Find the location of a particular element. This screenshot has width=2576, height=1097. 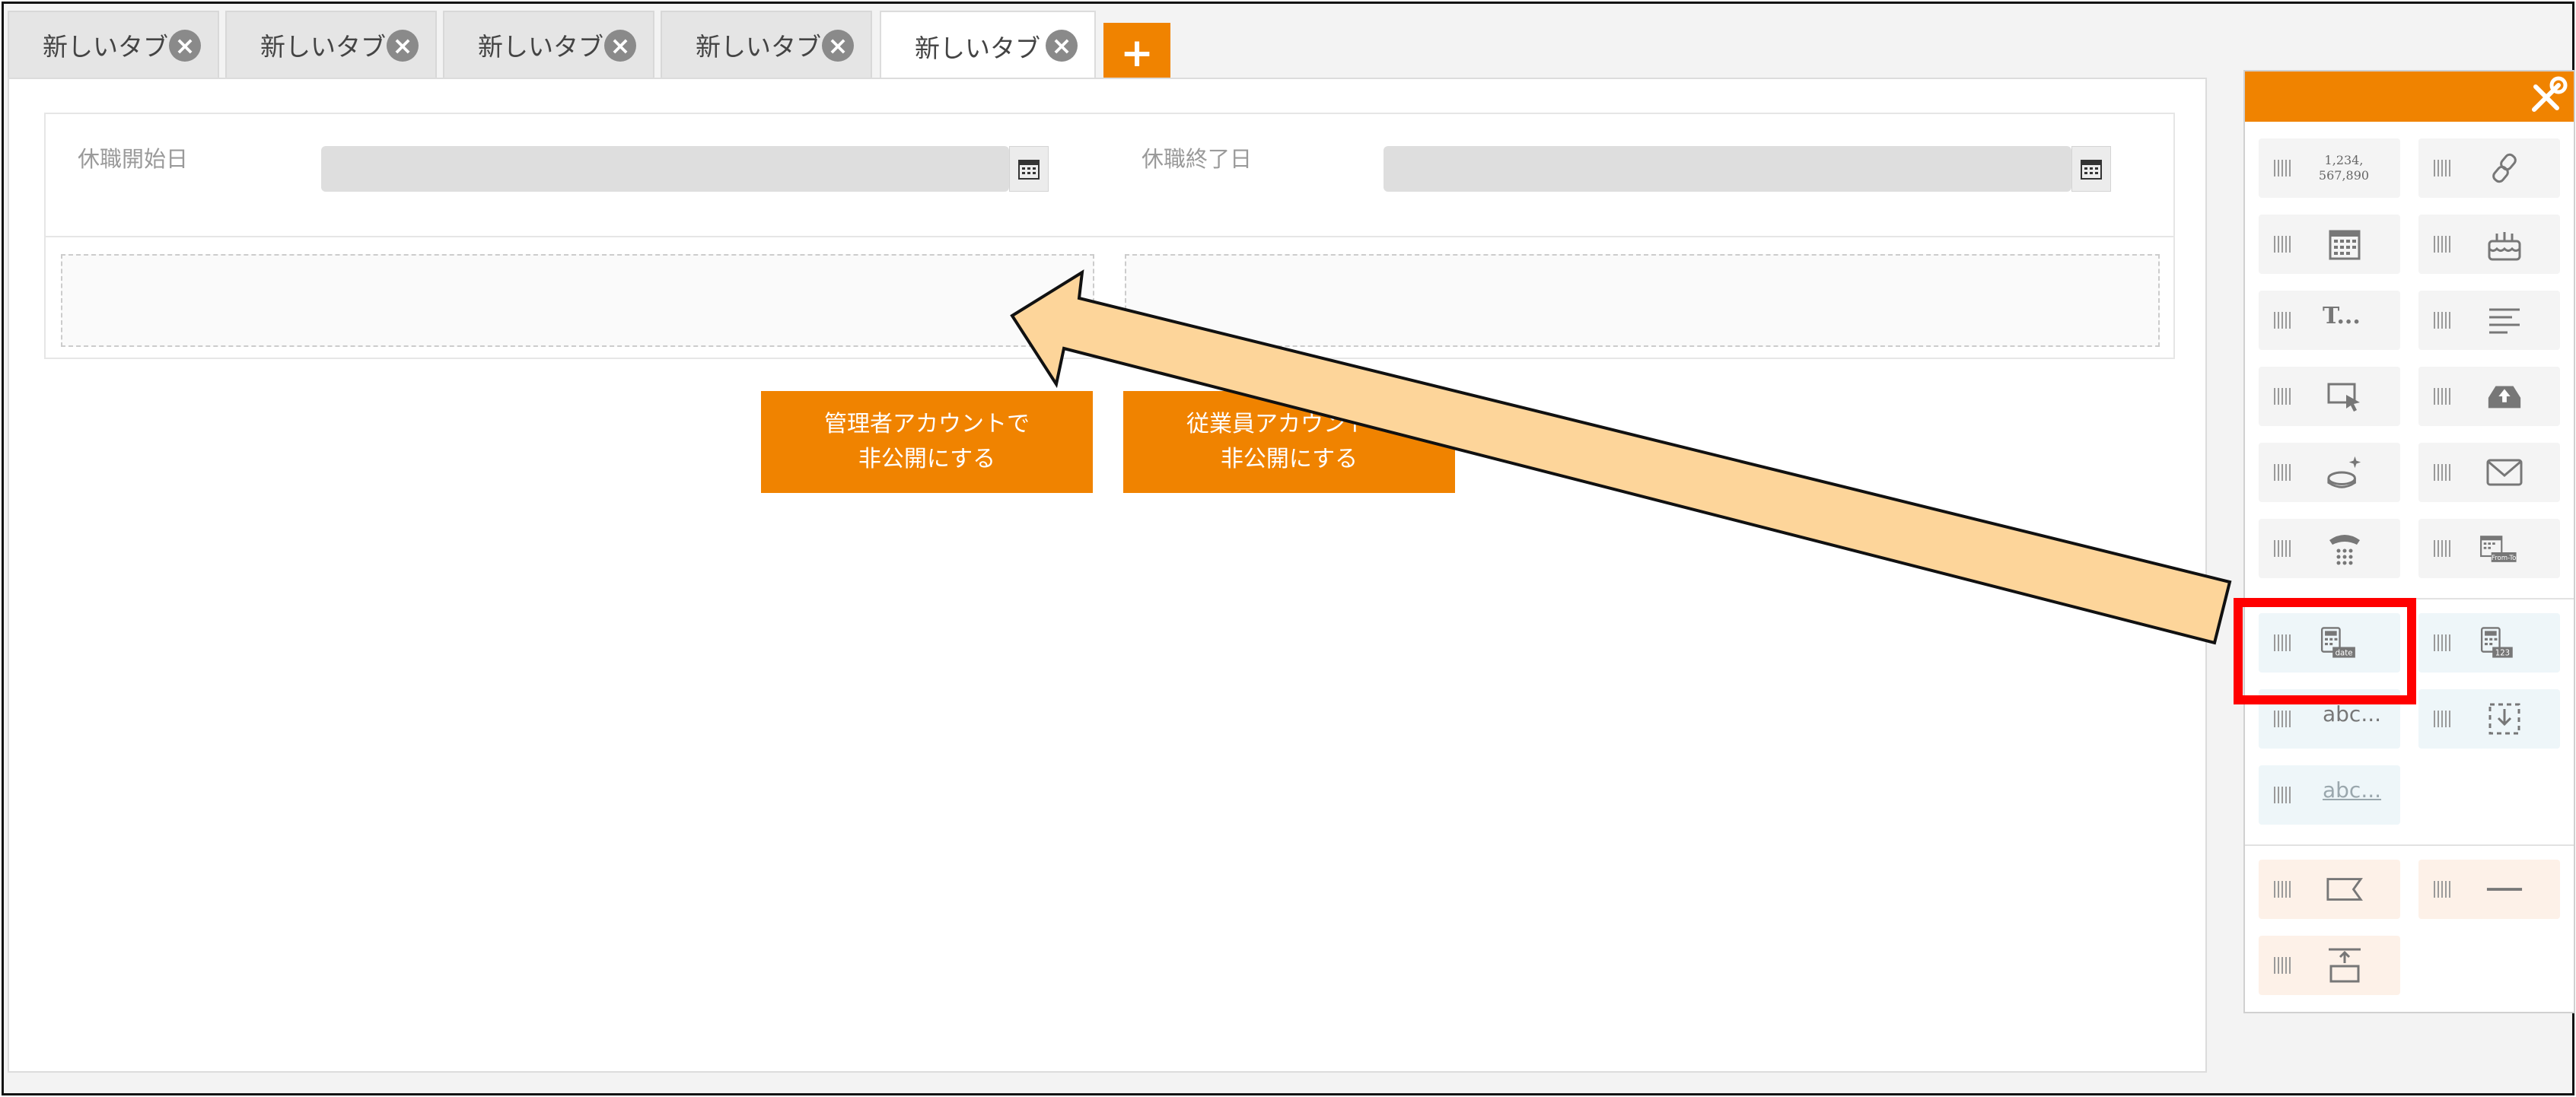

tab-5-active: 新しいタブ × is located at coordinates (988, 46).